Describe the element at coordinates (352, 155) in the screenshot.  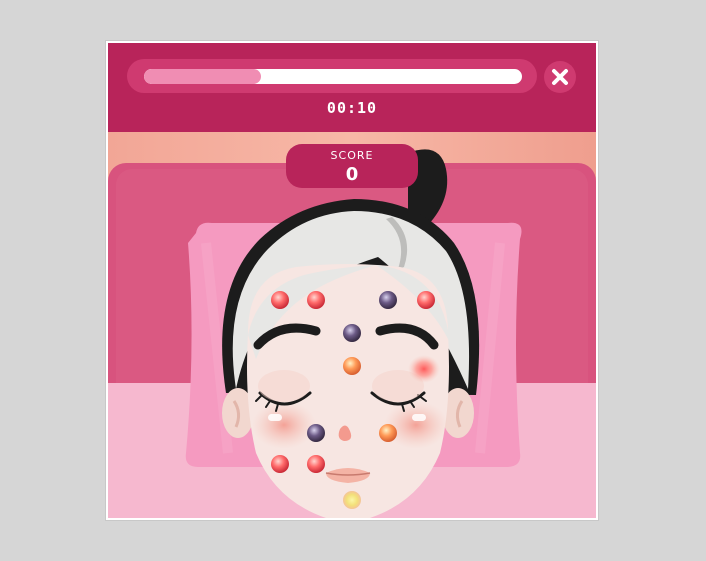
I see `score-label: SCORE` at that location.